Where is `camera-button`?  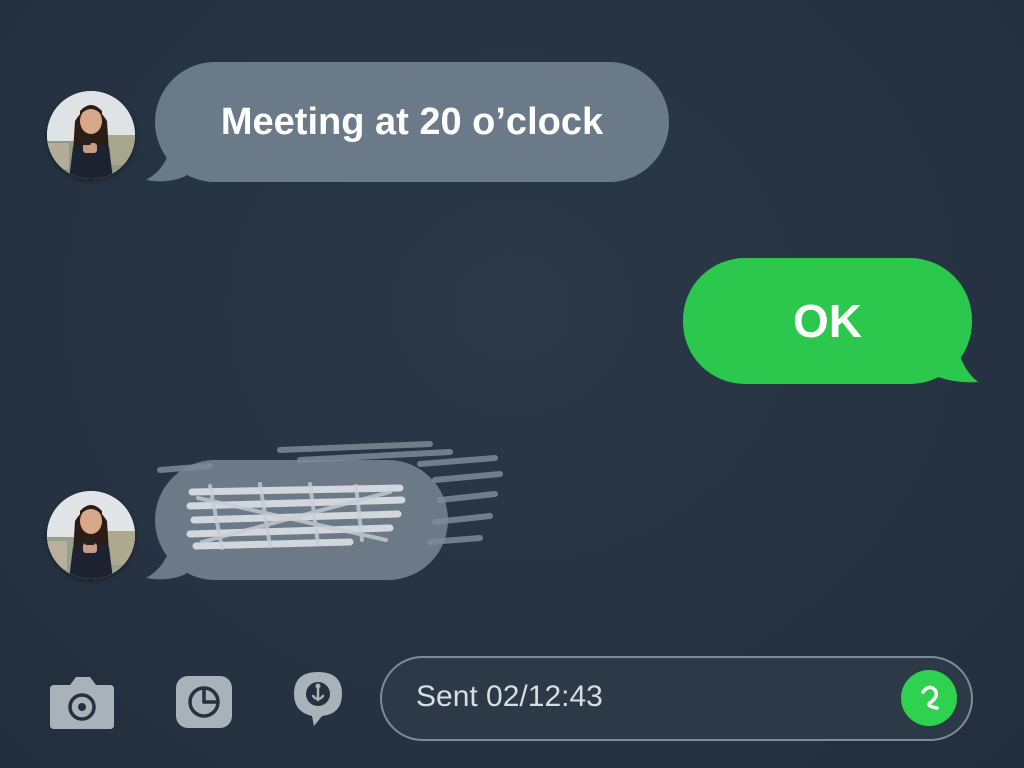
camera-button is located at coordinates (82, 703).